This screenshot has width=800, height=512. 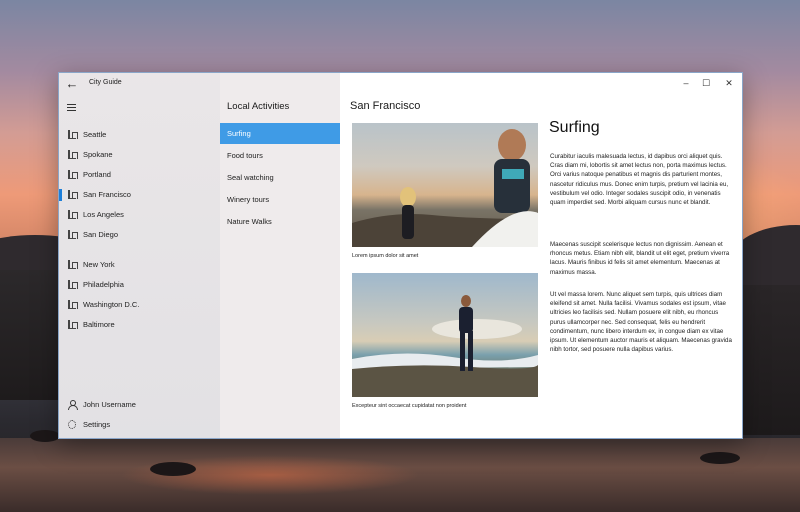 I want to click on rocks-left, so click(x=30, y=335).